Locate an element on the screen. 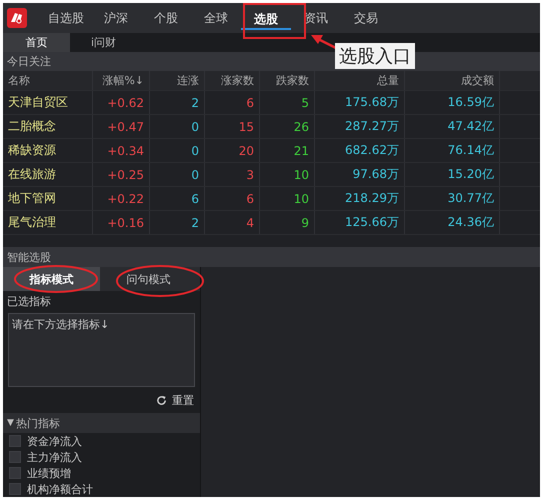 The width and height of the screenshot is (545, 500). column-header: 名称 is located at coordinates (48, 80).